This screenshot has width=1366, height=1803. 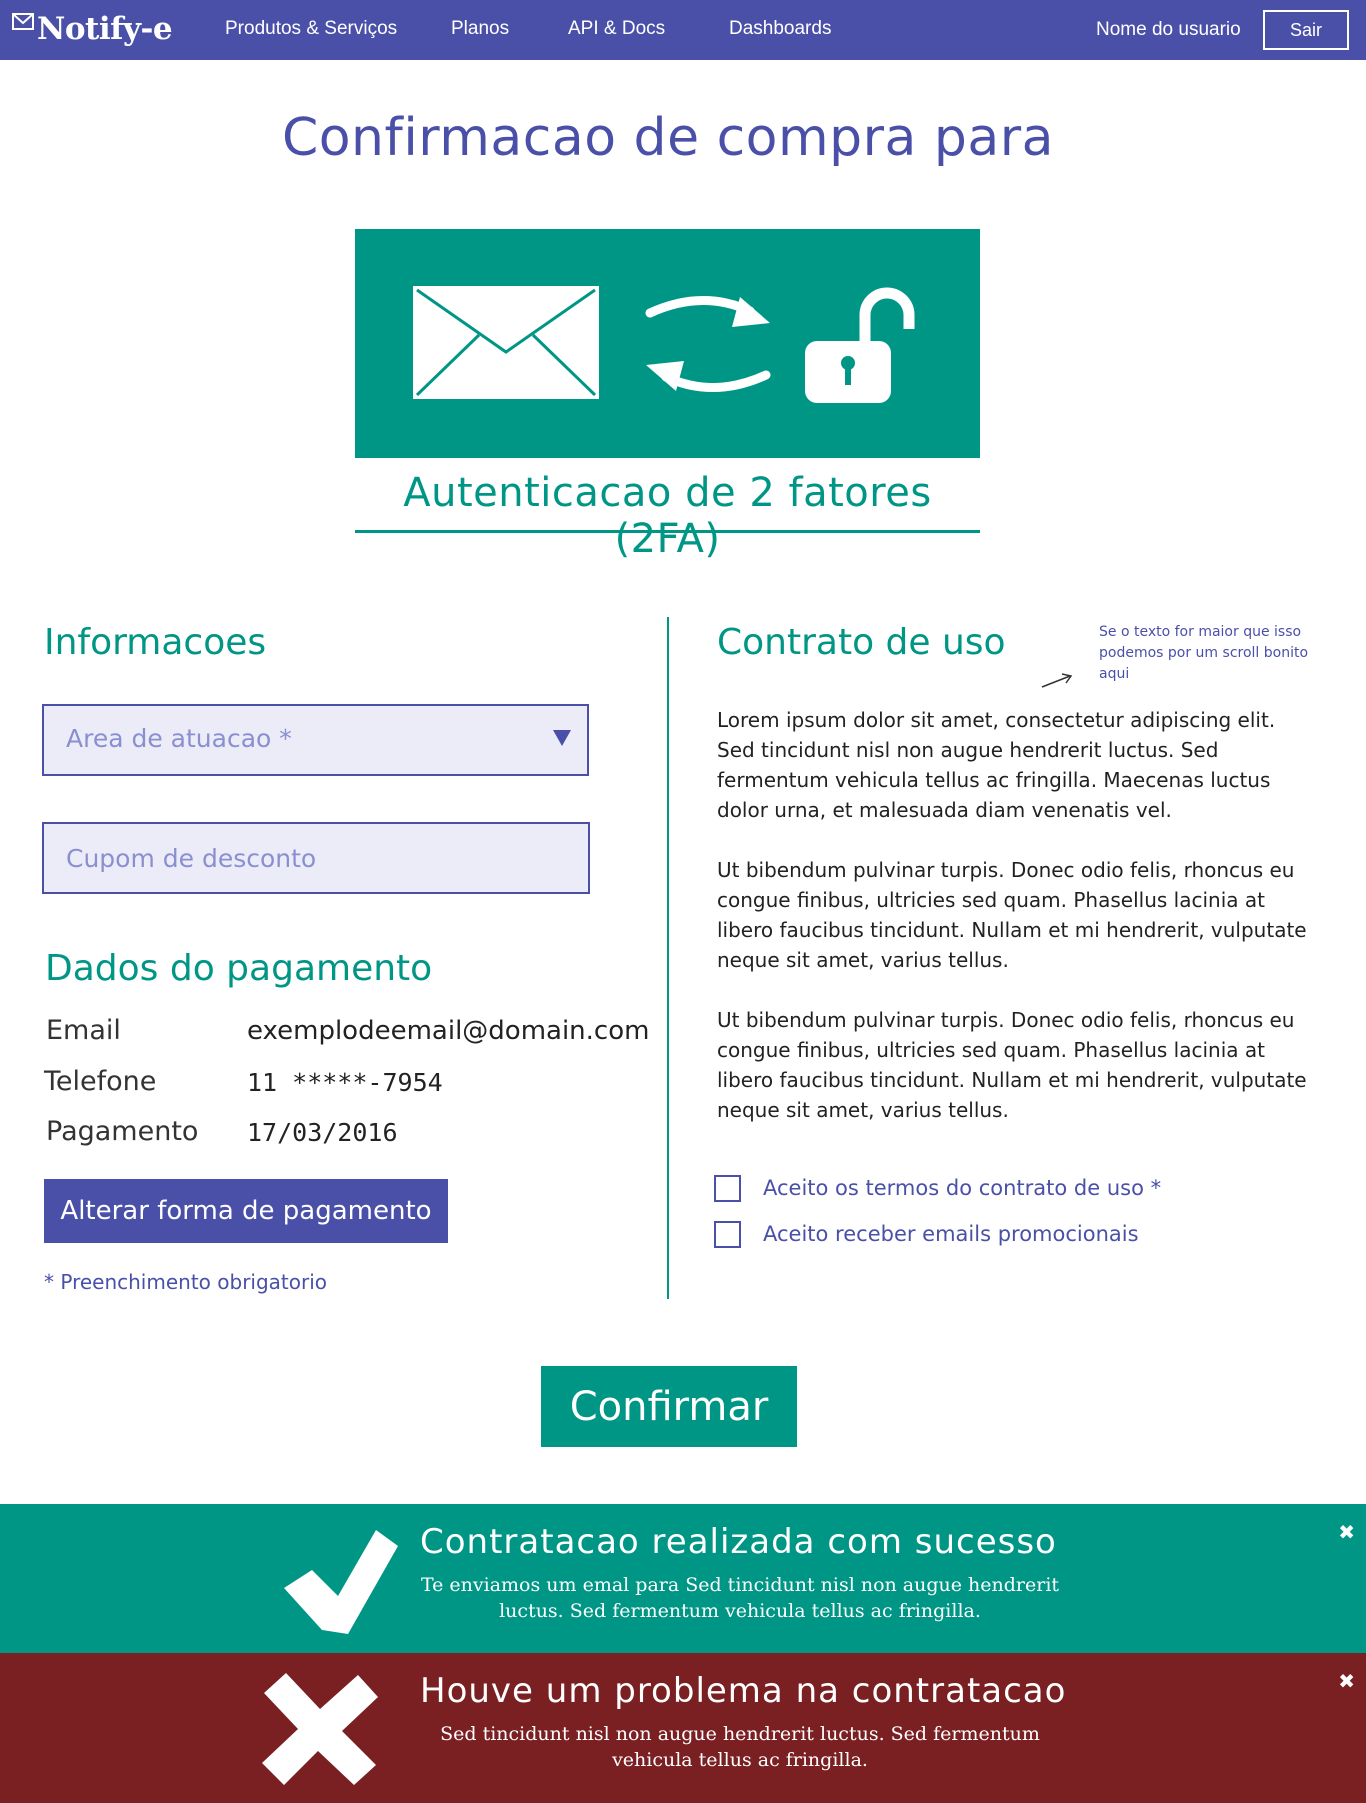 I want to click on payment-date-value: 17/03/2016, so click(x=322, y=1132).